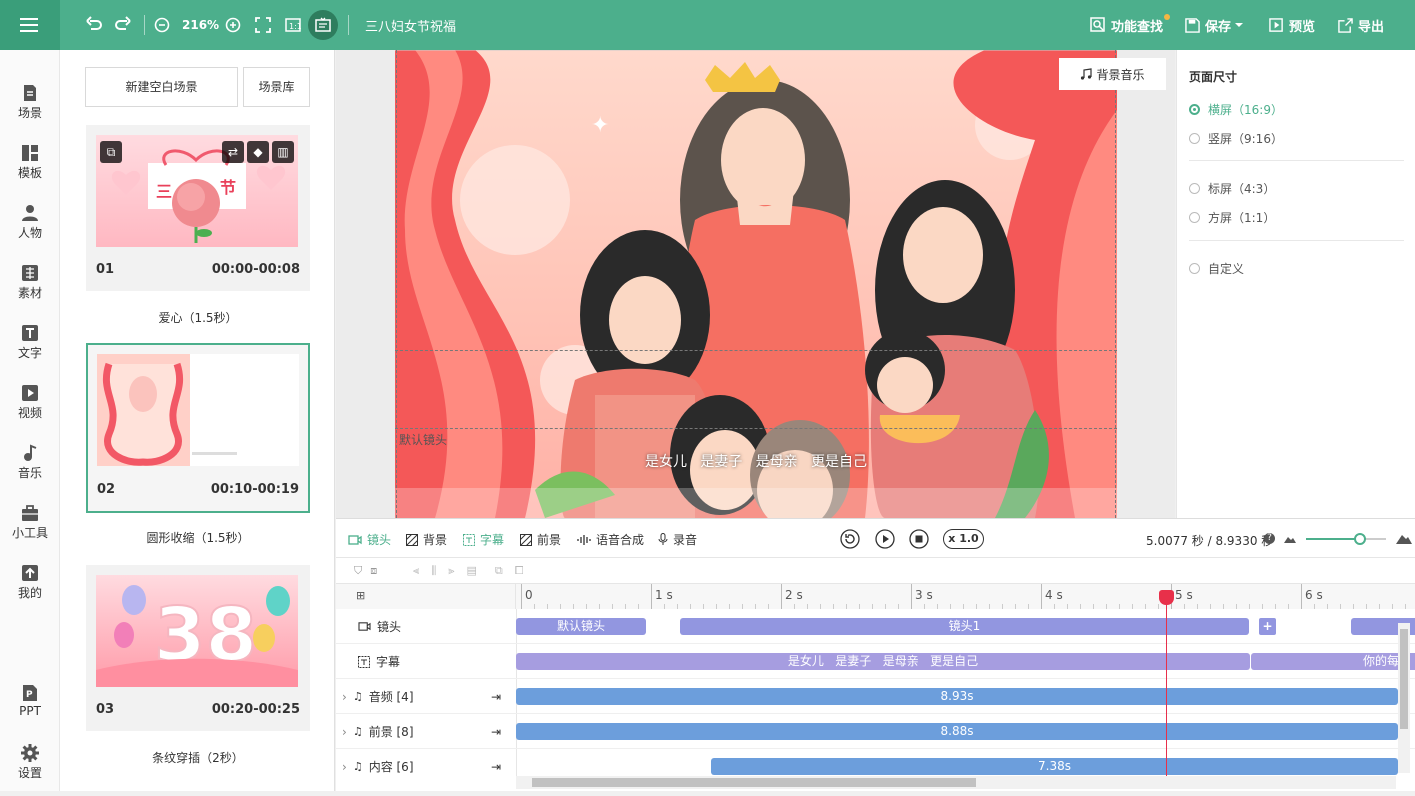 The width and height of the screenshot is (1415, 796). Describe the element at coordinates (1166, 597) in the screenshot. I see `playhead-handle` at that location.